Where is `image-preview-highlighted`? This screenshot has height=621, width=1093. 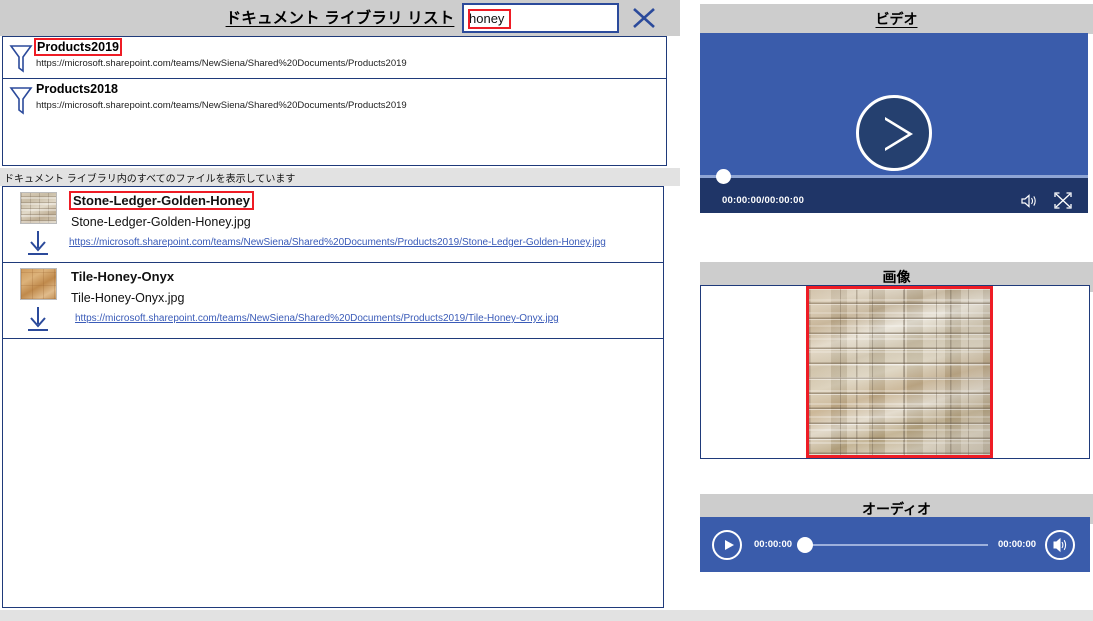 image-preview-highlighted is located at coordinates (899, 372).